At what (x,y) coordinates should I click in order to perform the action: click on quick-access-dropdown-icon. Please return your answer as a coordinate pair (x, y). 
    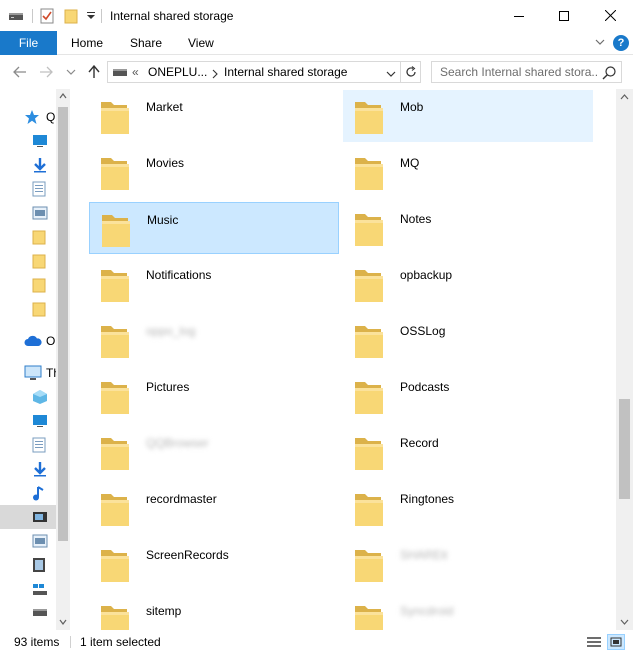
    Looking at the image, I should click on (91, 16).